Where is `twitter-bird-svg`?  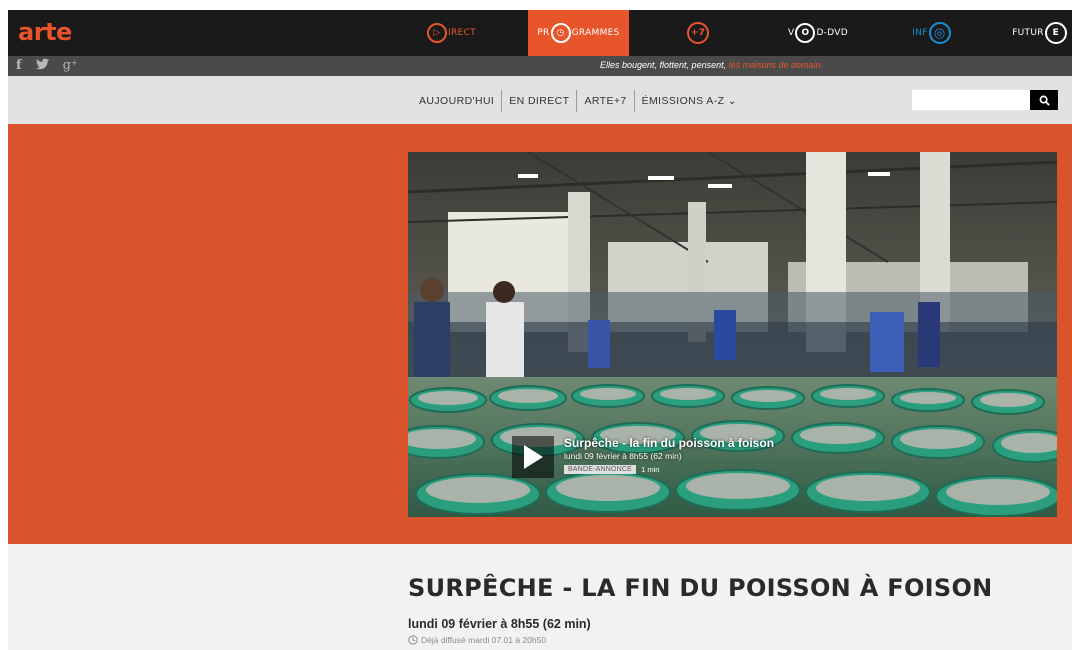 twitter-bird-svg is located at coordinates (42, 64).